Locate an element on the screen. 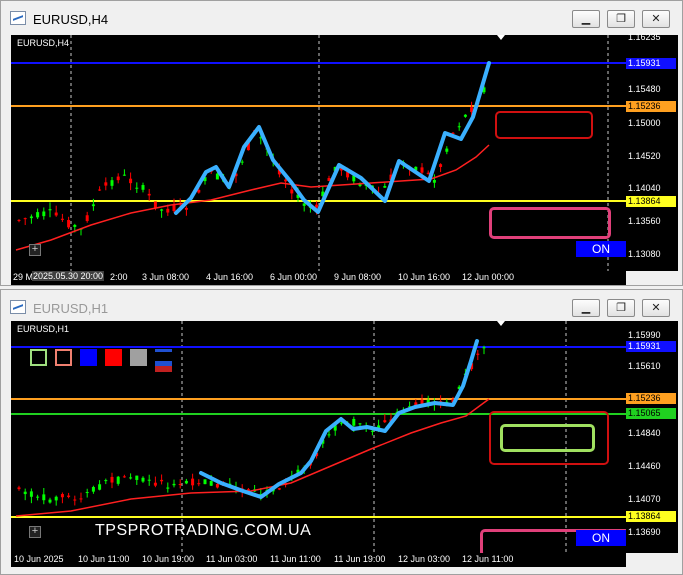  price-tick: 1.15610 is located at coordinates (644, 366).